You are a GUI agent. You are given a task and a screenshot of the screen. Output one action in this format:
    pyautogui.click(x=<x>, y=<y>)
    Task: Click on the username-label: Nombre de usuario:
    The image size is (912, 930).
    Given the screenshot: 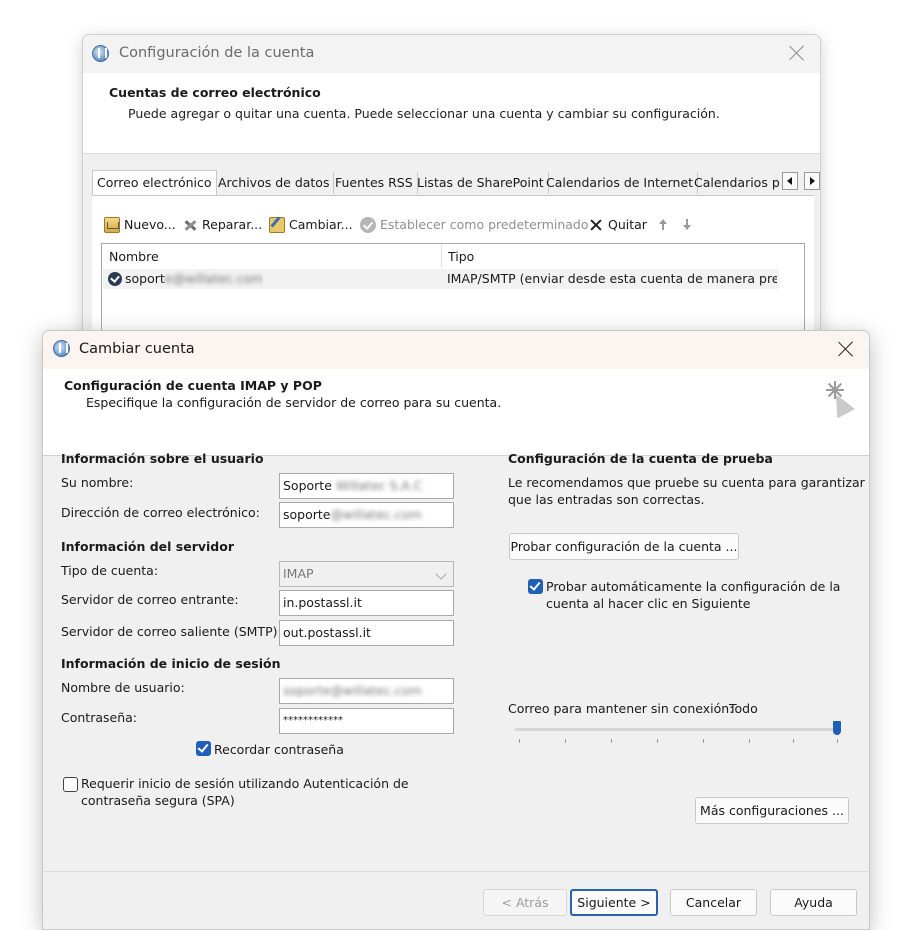 What is the action you would take?
    pyautogui.click(x=123, y=687)
    